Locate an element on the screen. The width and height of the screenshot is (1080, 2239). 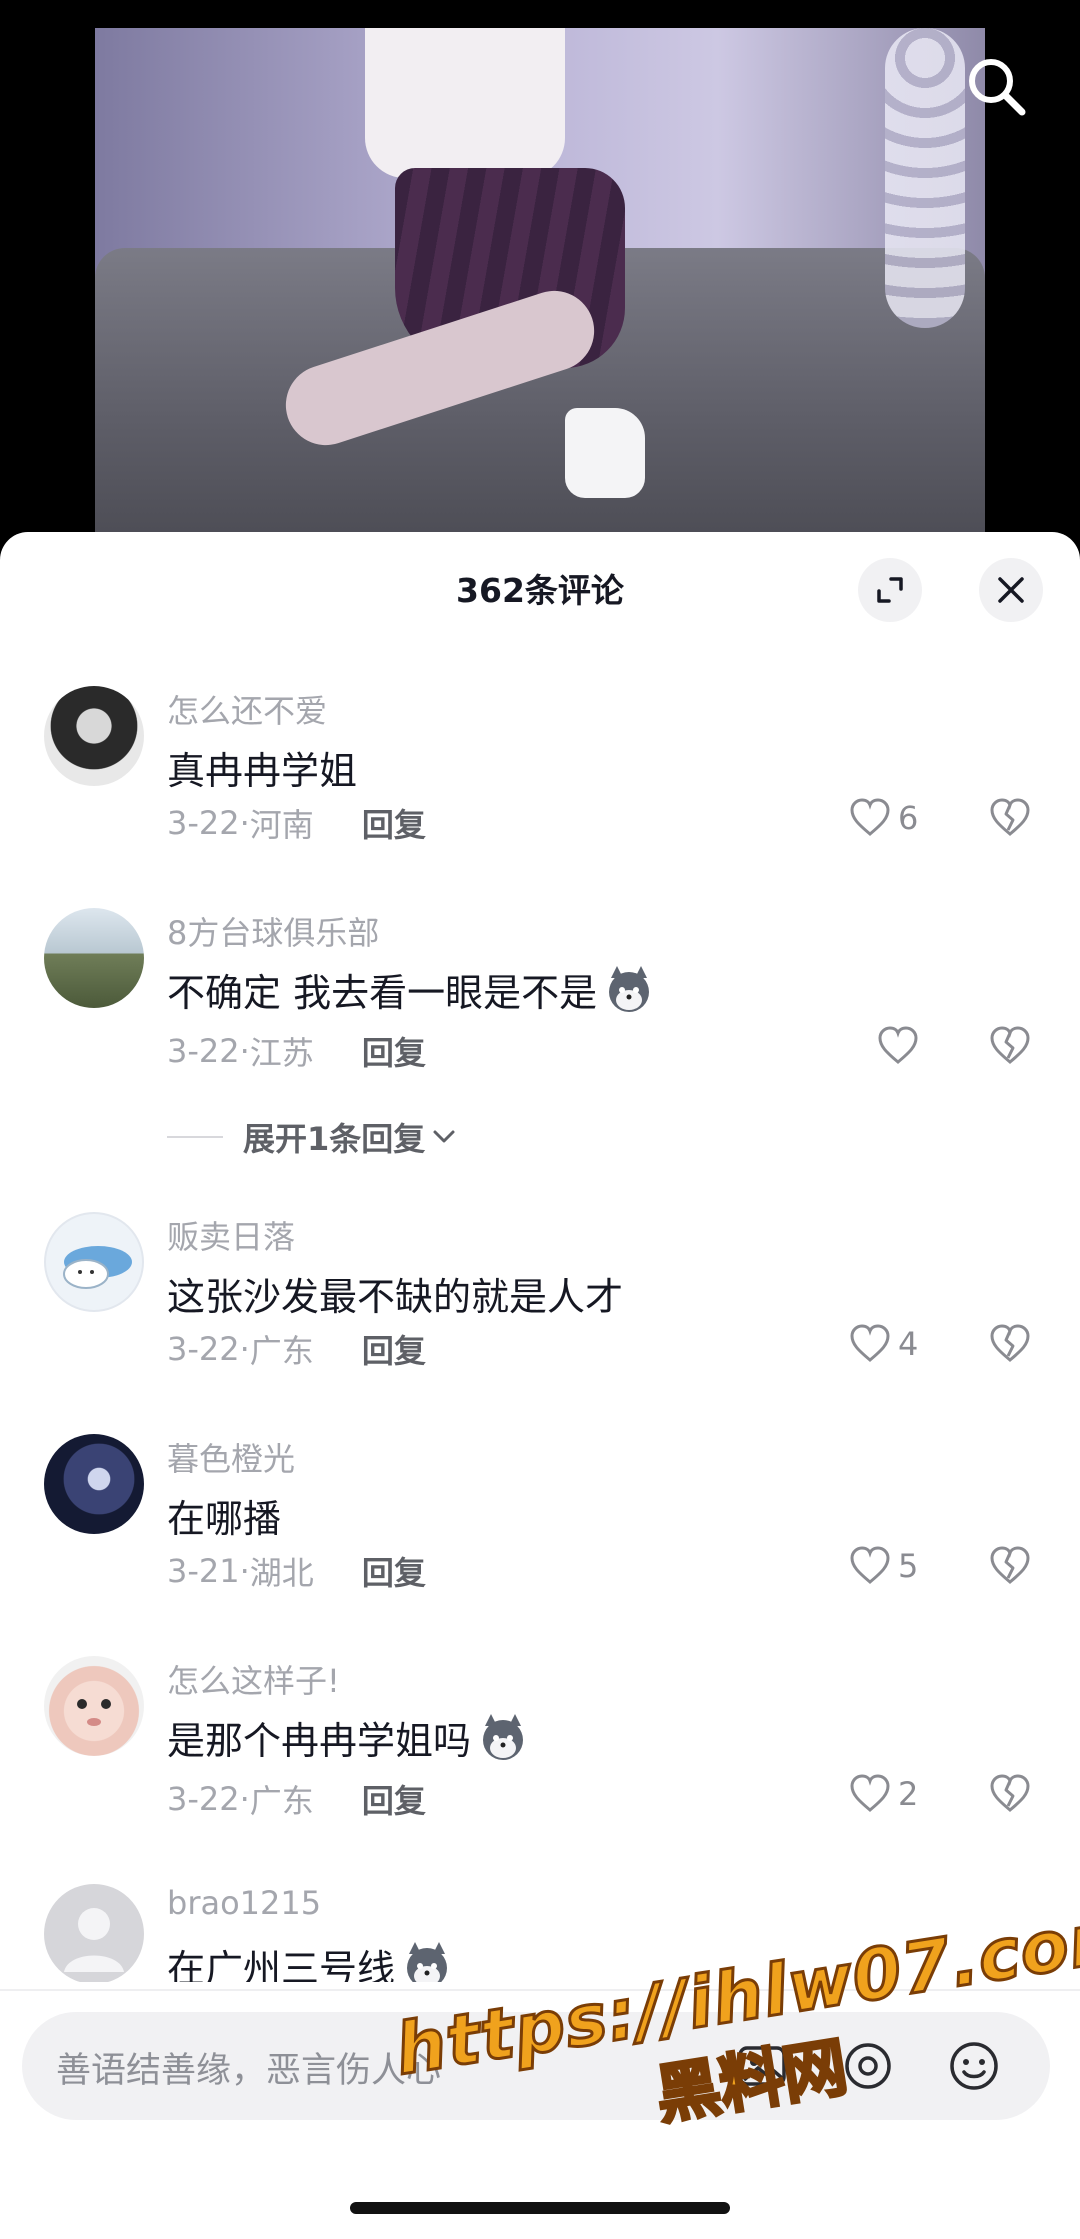
comment-date: 3-21 is located at coordinates (203, 1571).